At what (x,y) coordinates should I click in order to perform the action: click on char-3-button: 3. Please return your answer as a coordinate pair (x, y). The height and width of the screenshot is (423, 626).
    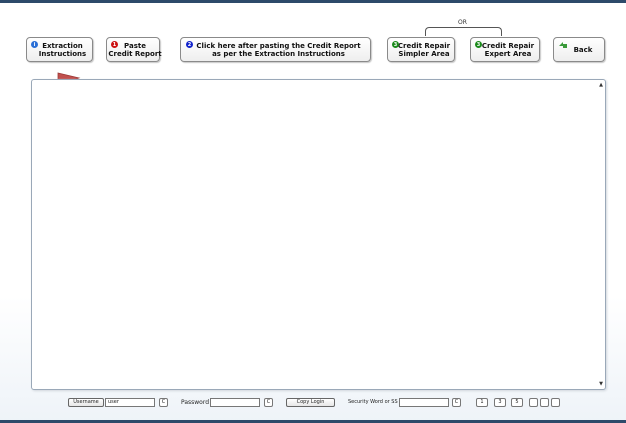
    Looking at the image, I should click on (500, 402).